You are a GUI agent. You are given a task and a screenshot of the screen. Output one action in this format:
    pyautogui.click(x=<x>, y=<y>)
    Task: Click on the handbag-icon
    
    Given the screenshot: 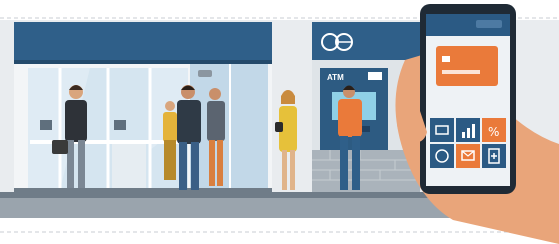 What is the action you would take?
    pyautogui.click(x=279, y=127)
    